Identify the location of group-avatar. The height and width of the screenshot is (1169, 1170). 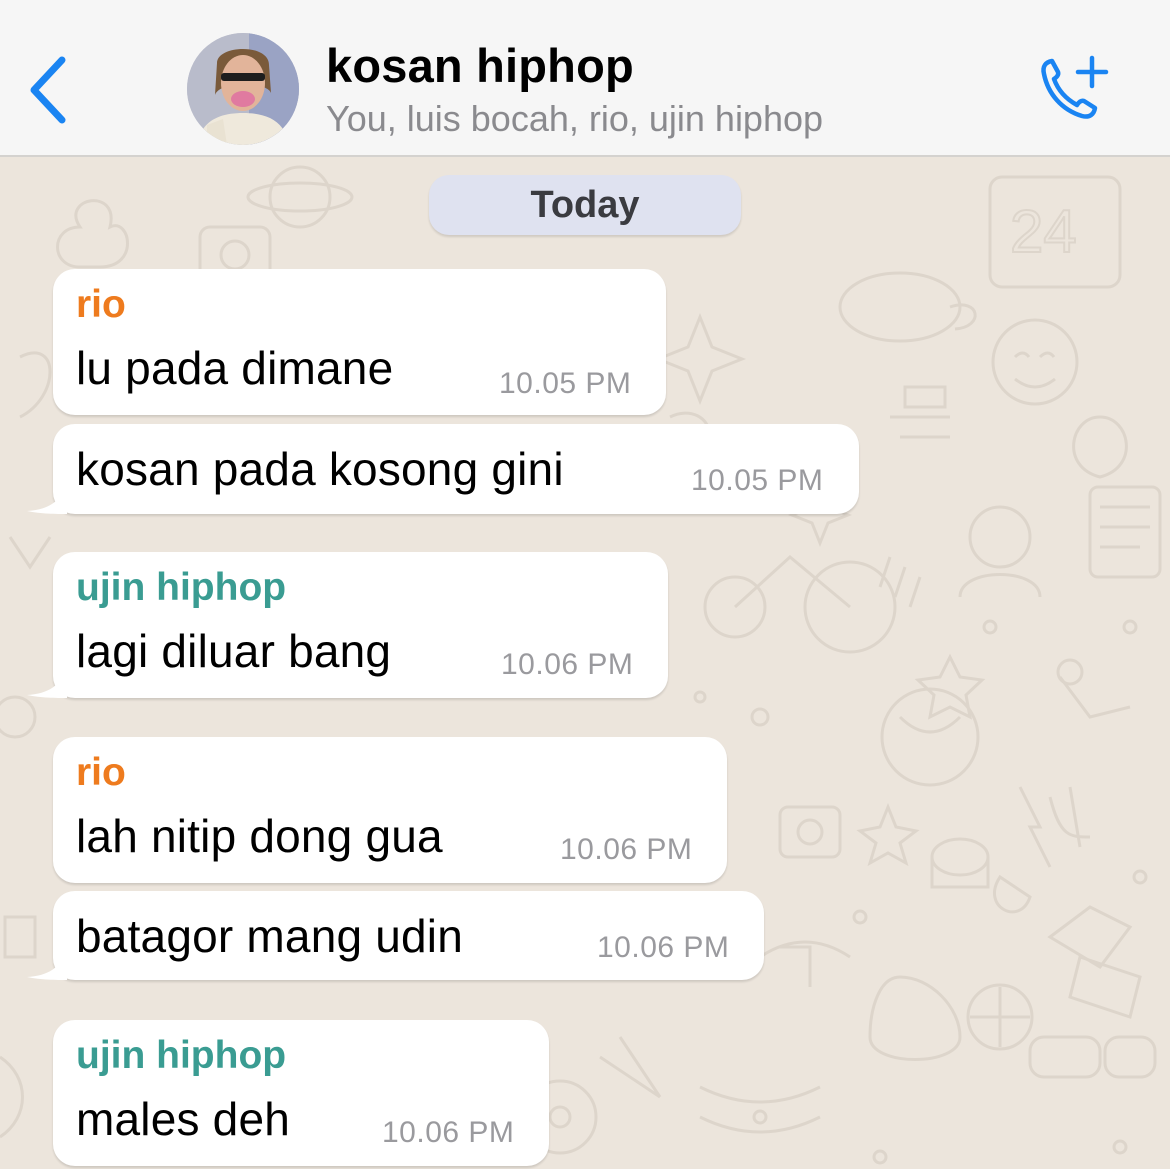
(243, 89).